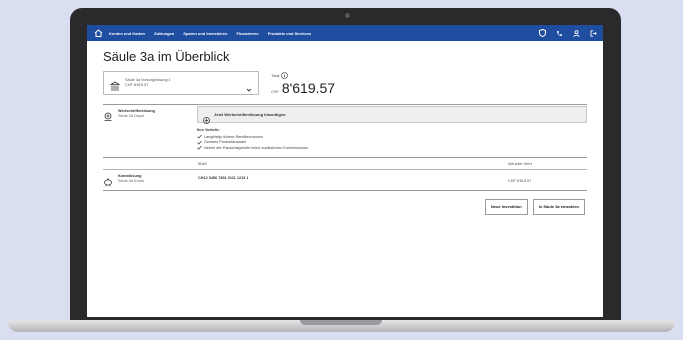  I want to click on total-block: Total CHF 8'619.57, so click(303, 83).